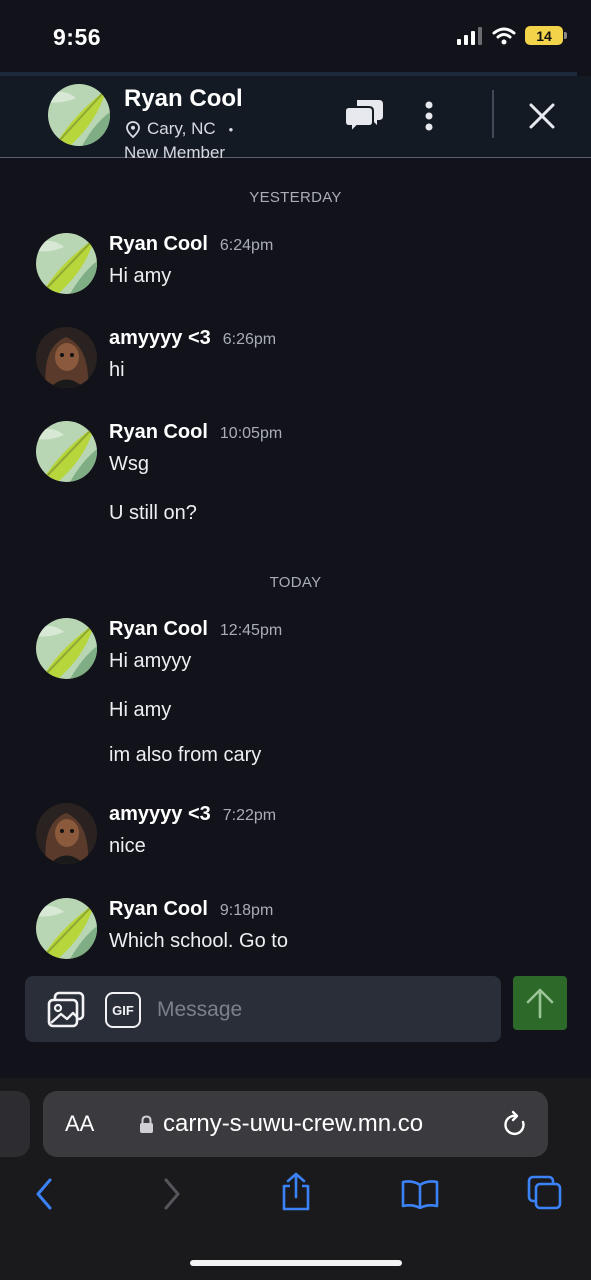 Image resolution: width=591 pixels, height=1280 pixels. I want to click on book-icon, so click(420, 1194).